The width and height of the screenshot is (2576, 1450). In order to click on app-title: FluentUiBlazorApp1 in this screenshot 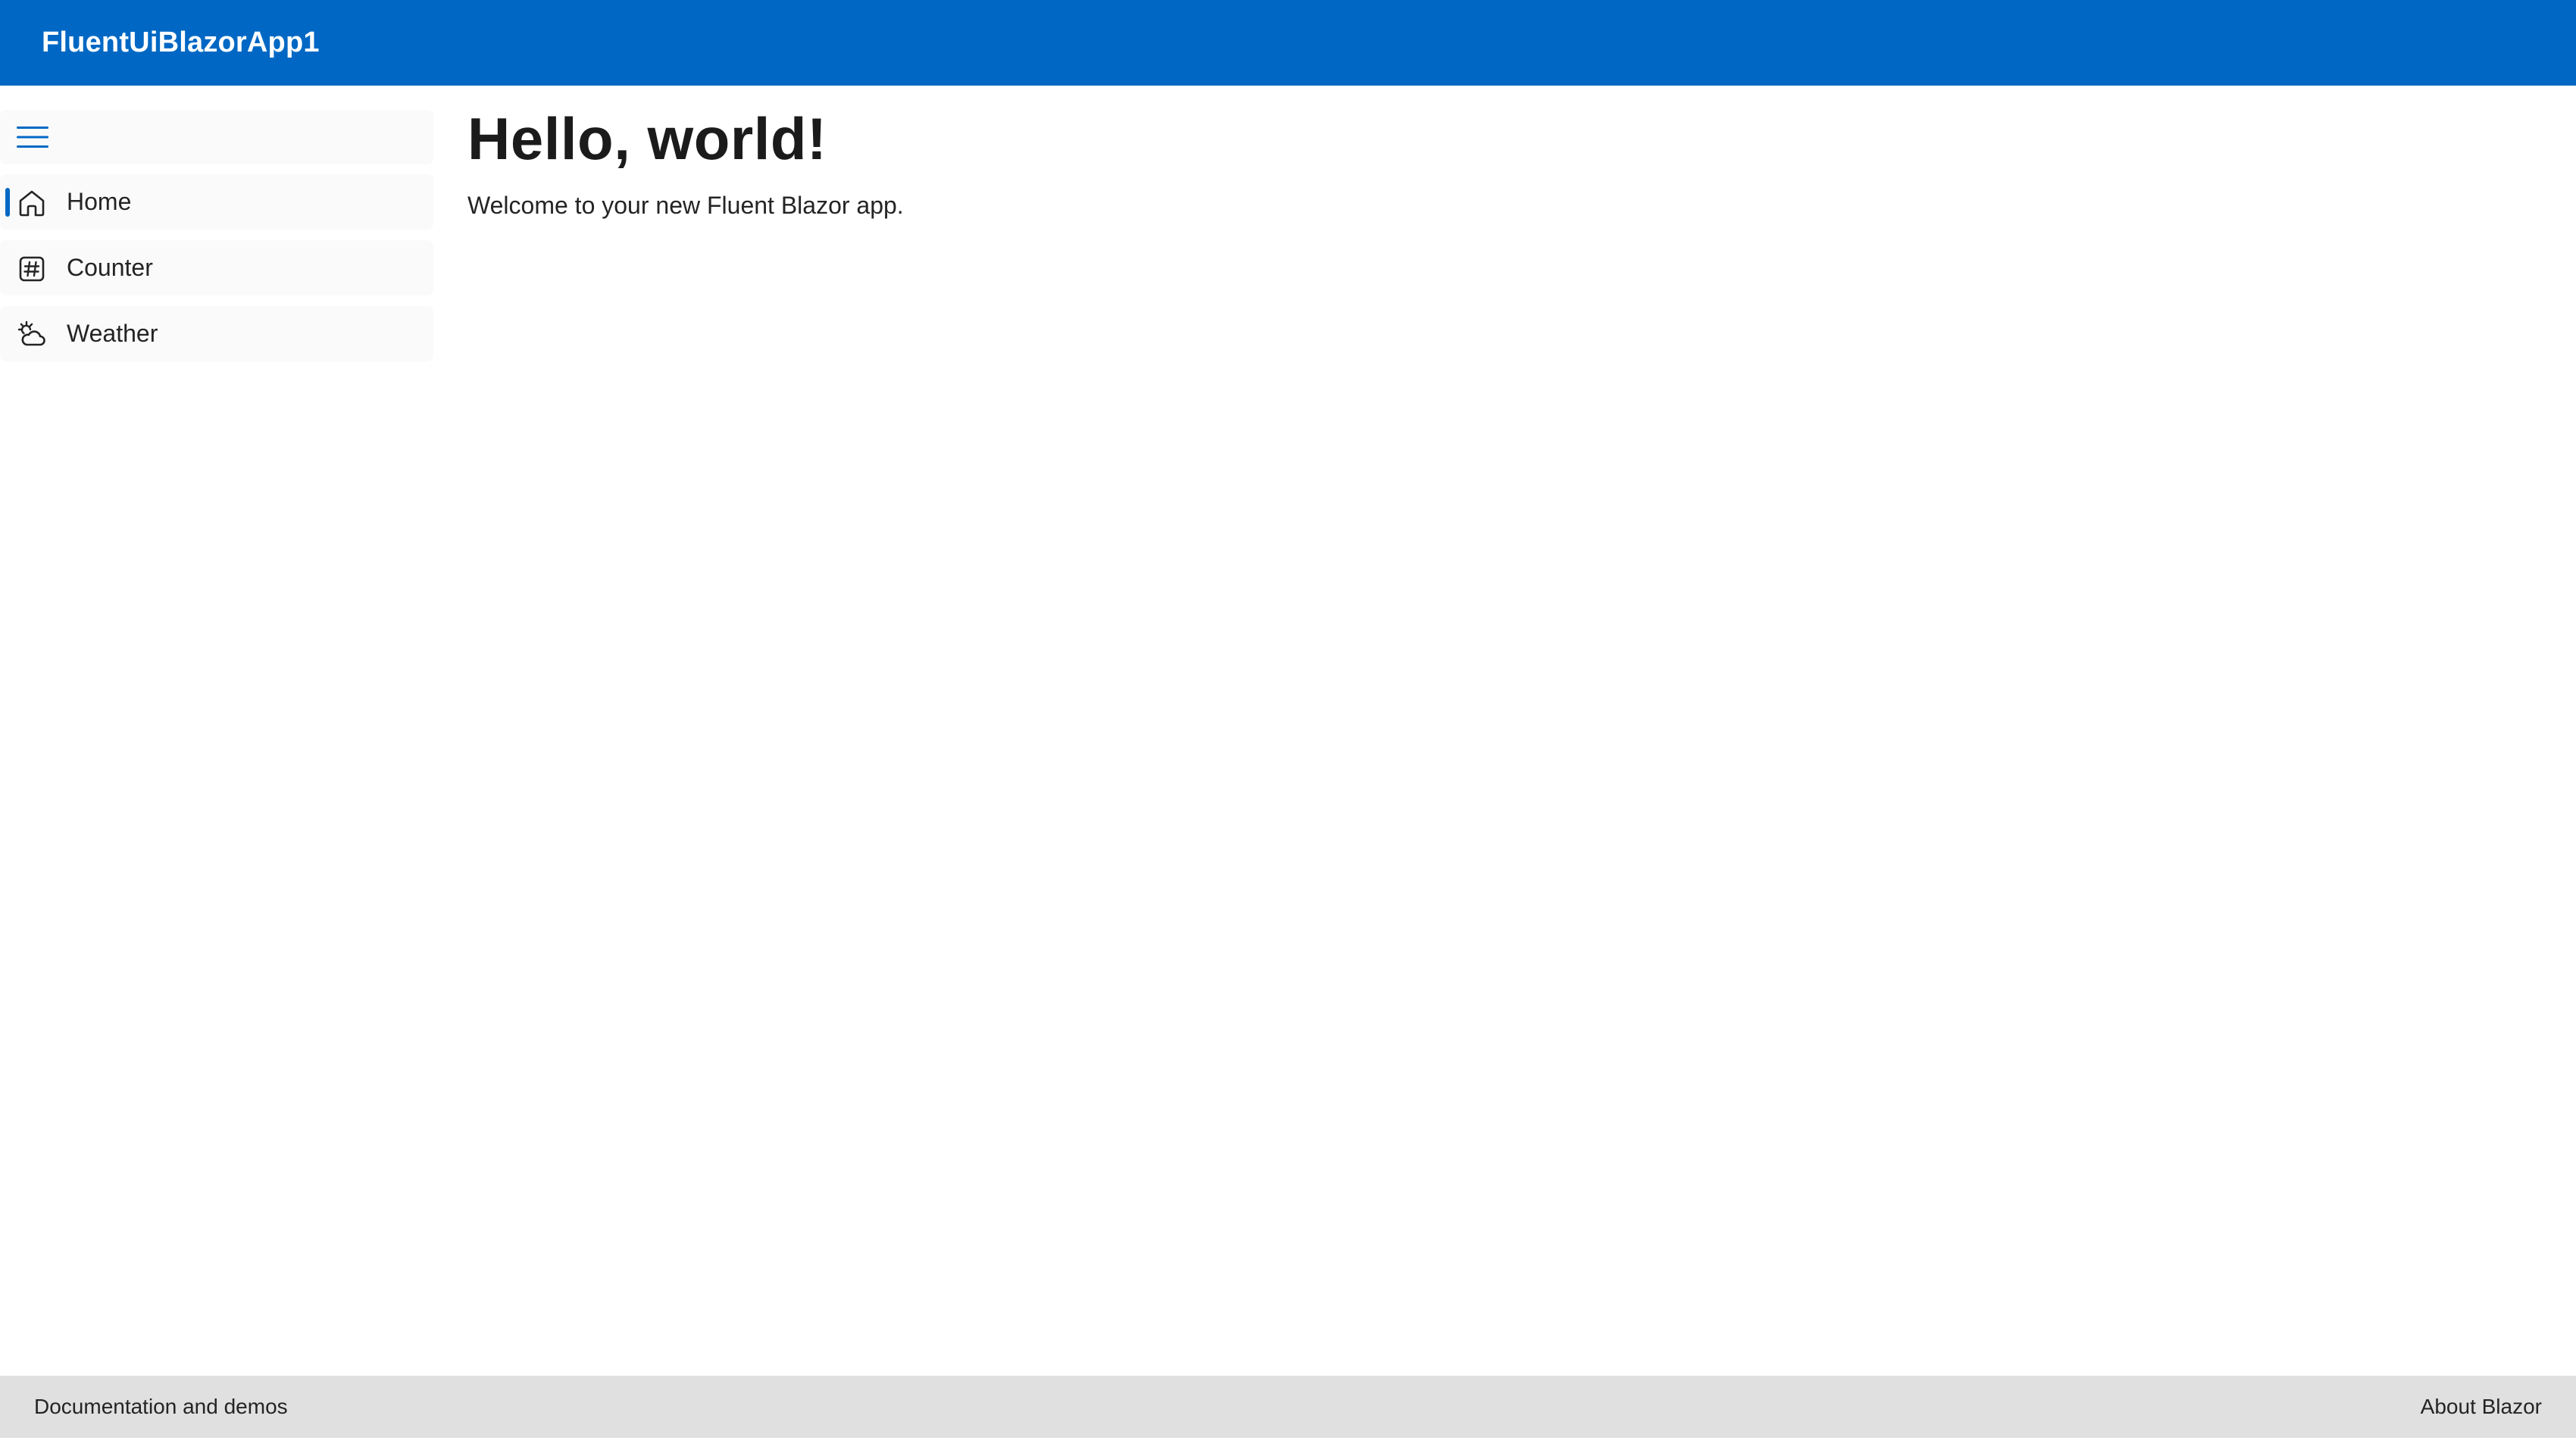, I will do `click(181, 43)`.